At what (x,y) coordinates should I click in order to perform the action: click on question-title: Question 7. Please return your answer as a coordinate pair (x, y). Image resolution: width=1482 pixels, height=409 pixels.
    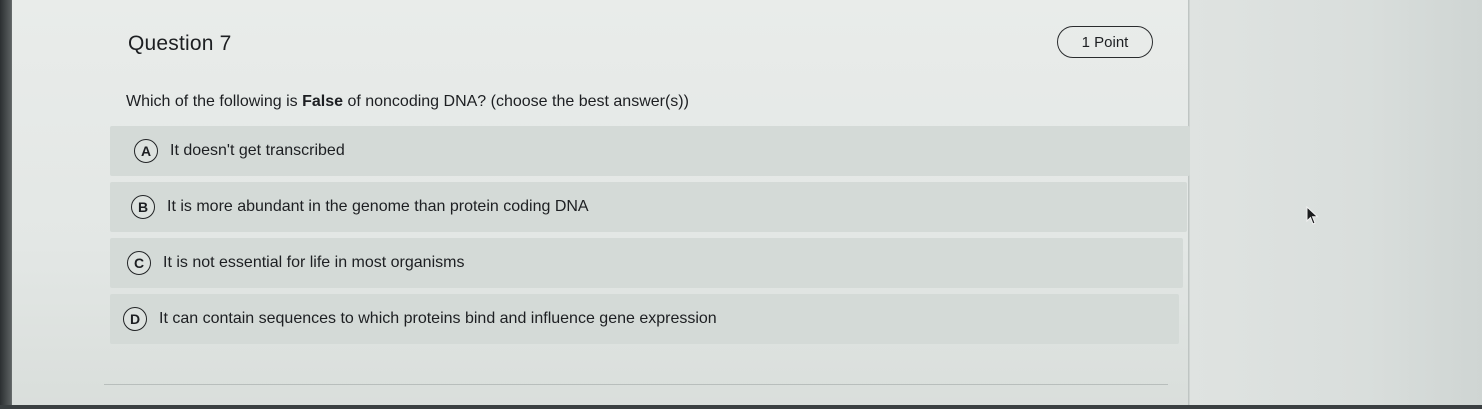
    Looking at the image, I should click on (180, 43).